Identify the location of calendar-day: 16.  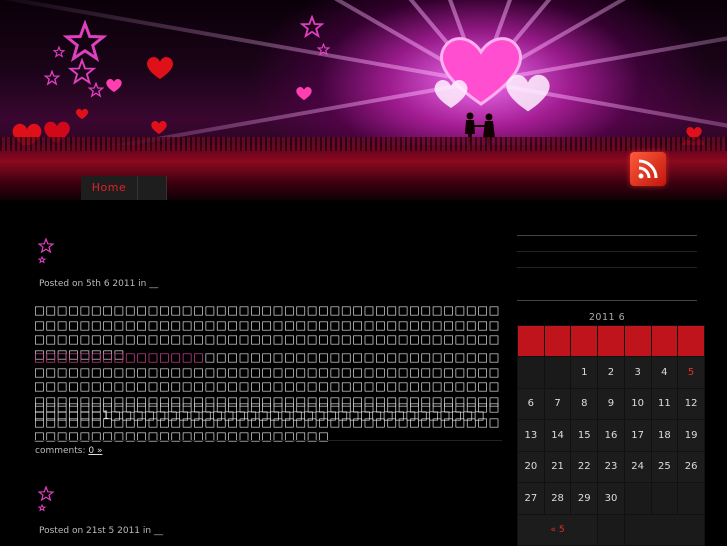
(611, 435).